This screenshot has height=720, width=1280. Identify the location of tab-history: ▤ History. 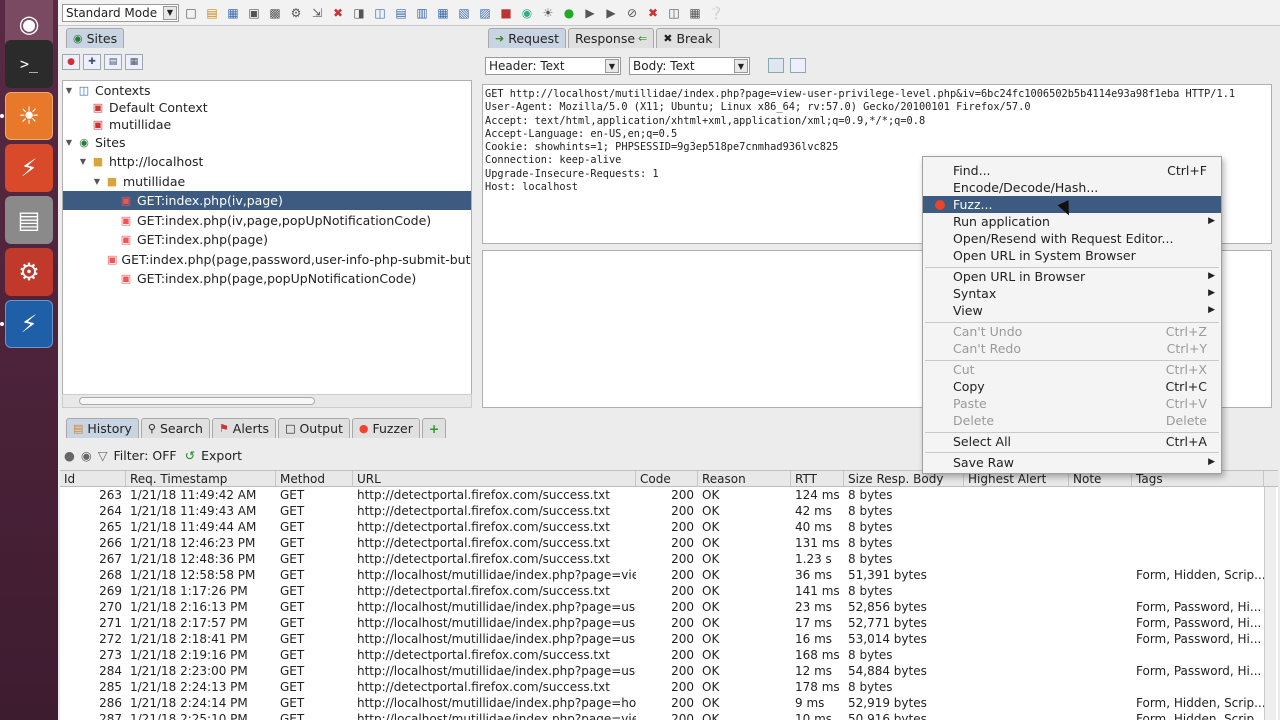
(102, 428).